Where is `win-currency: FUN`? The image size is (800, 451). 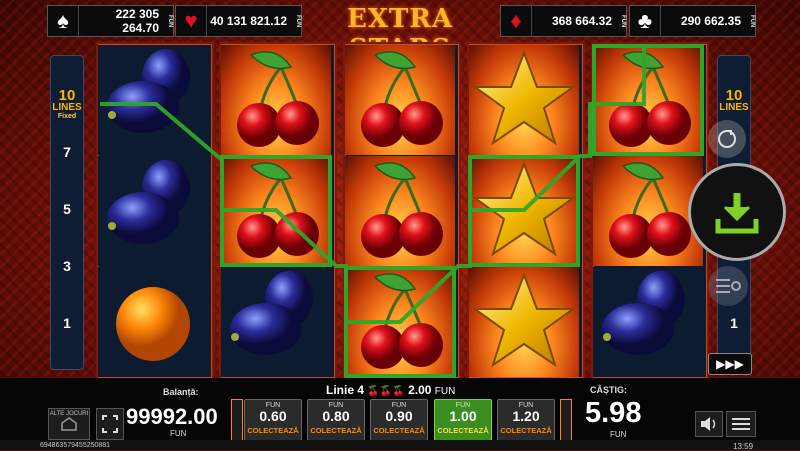 win-currency: FUN is located at coordinates (618, 434).